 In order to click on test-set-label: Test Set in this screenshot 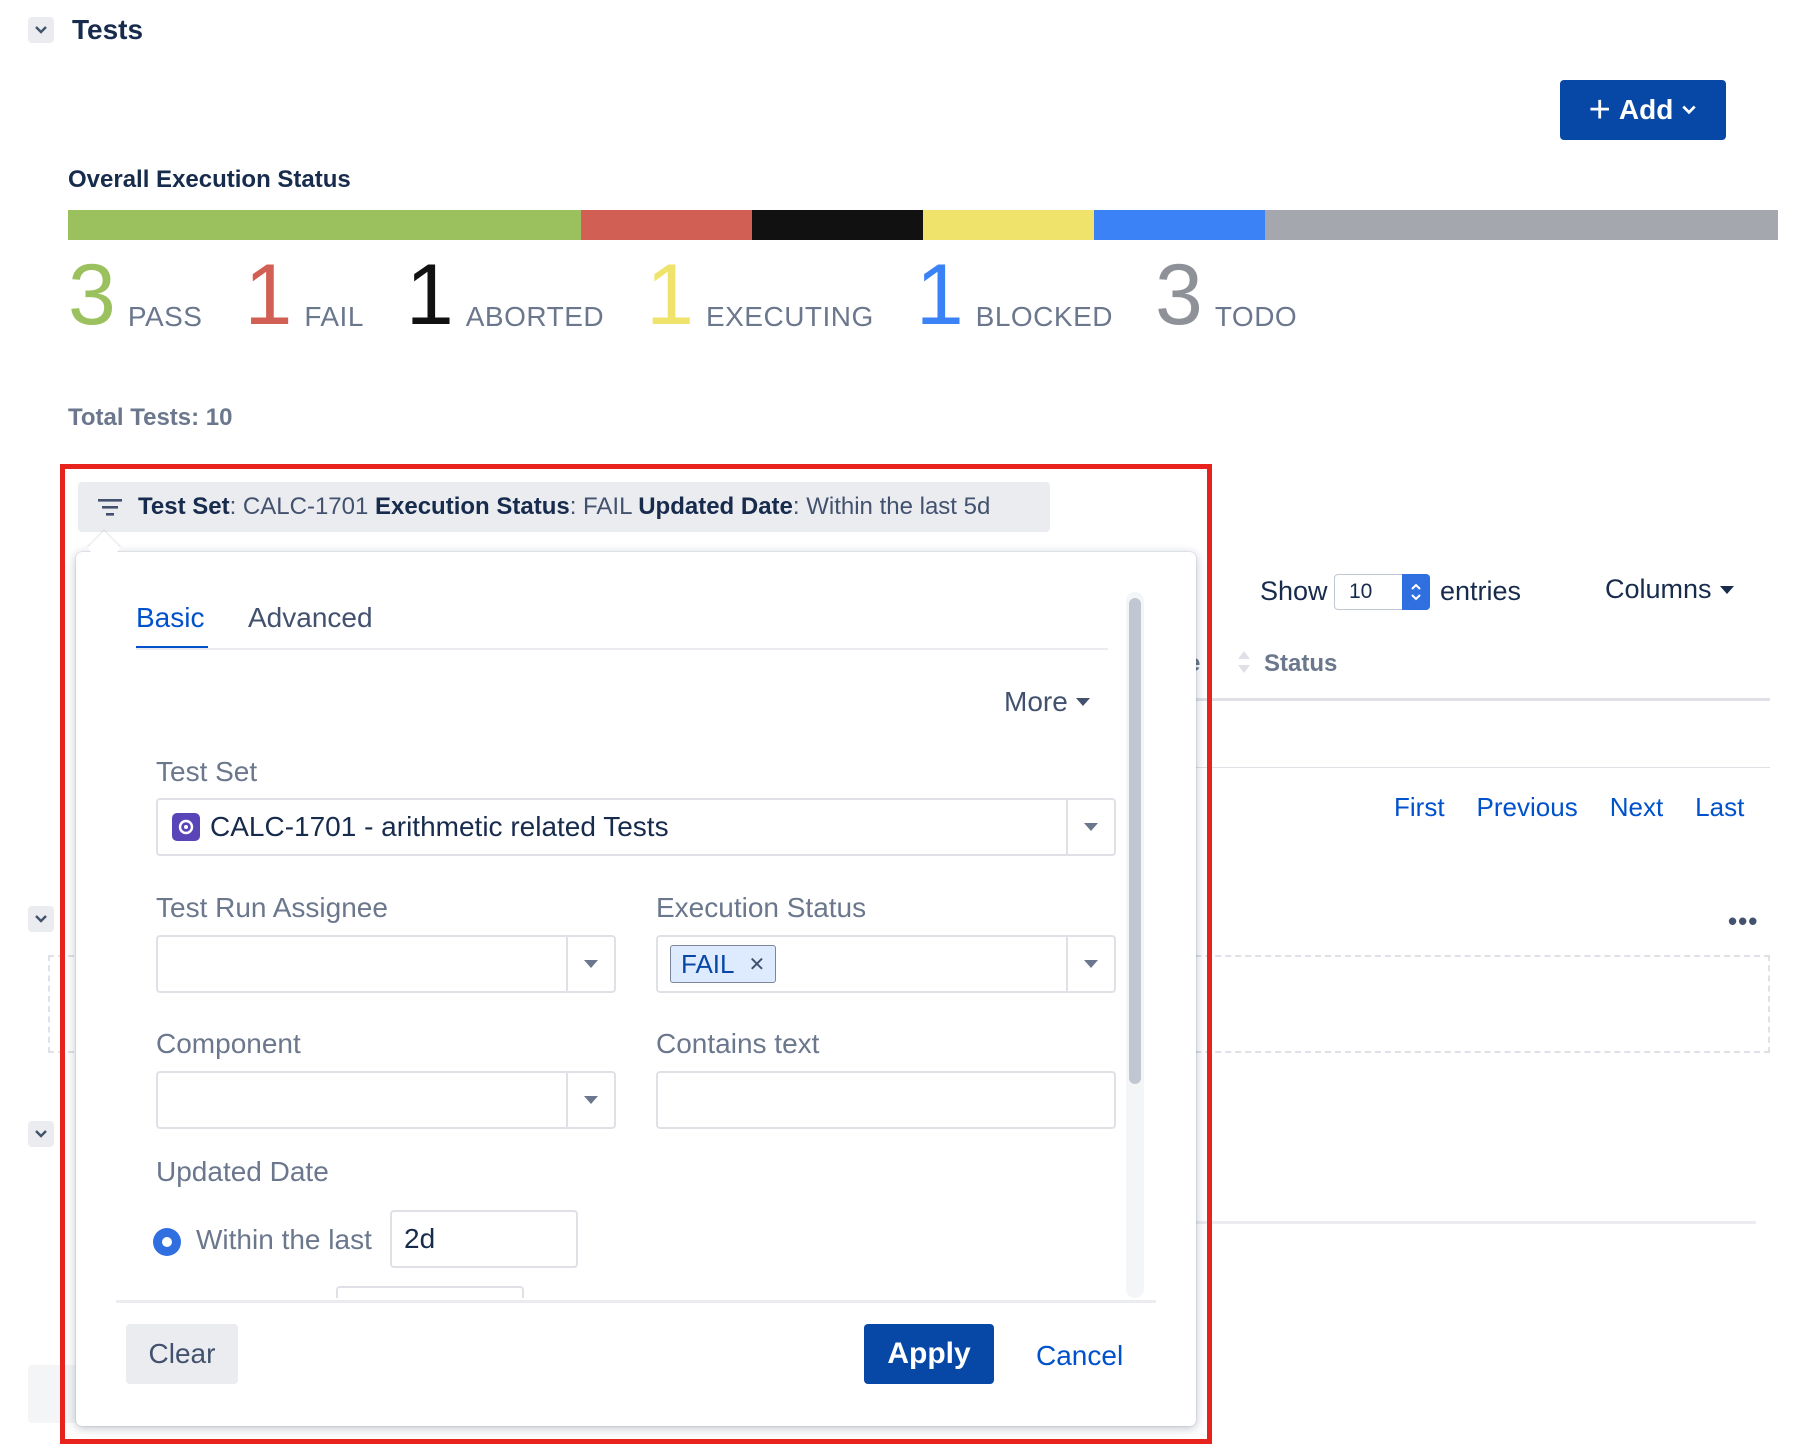, I will do `click(207, 771)`.